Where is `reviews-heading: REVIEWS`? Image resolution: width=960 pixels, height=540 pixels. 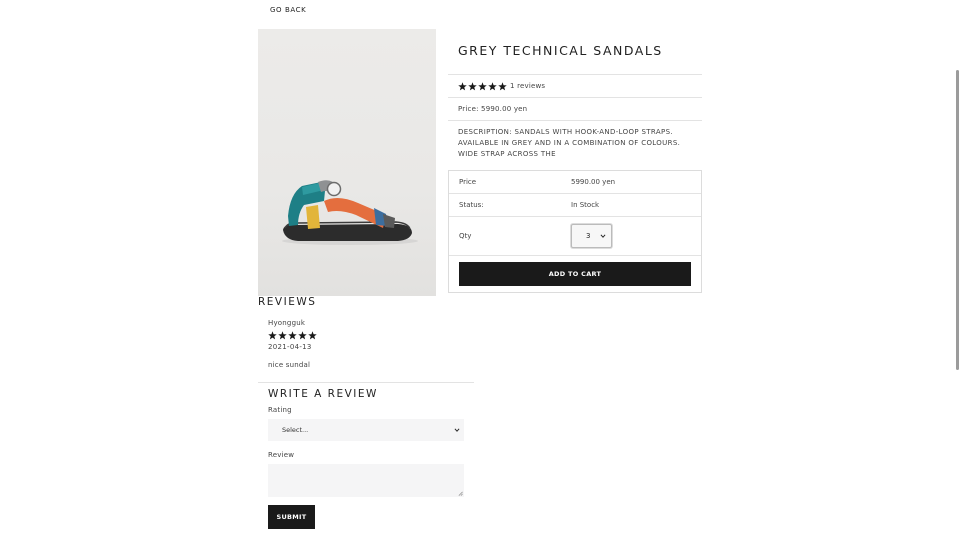
reviews-heading: REVIEWS is located at coordinates (287, 302).